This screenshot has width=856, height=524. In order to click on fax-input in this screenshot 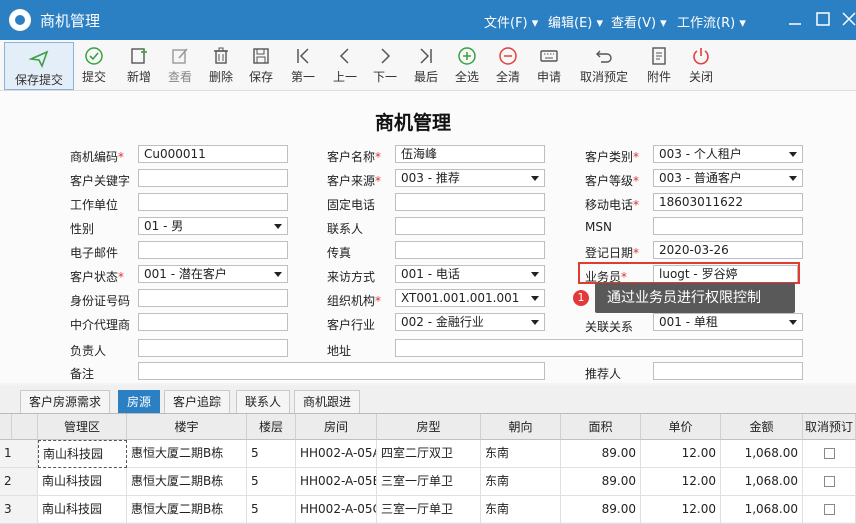, I will do `click(470, 250)`.